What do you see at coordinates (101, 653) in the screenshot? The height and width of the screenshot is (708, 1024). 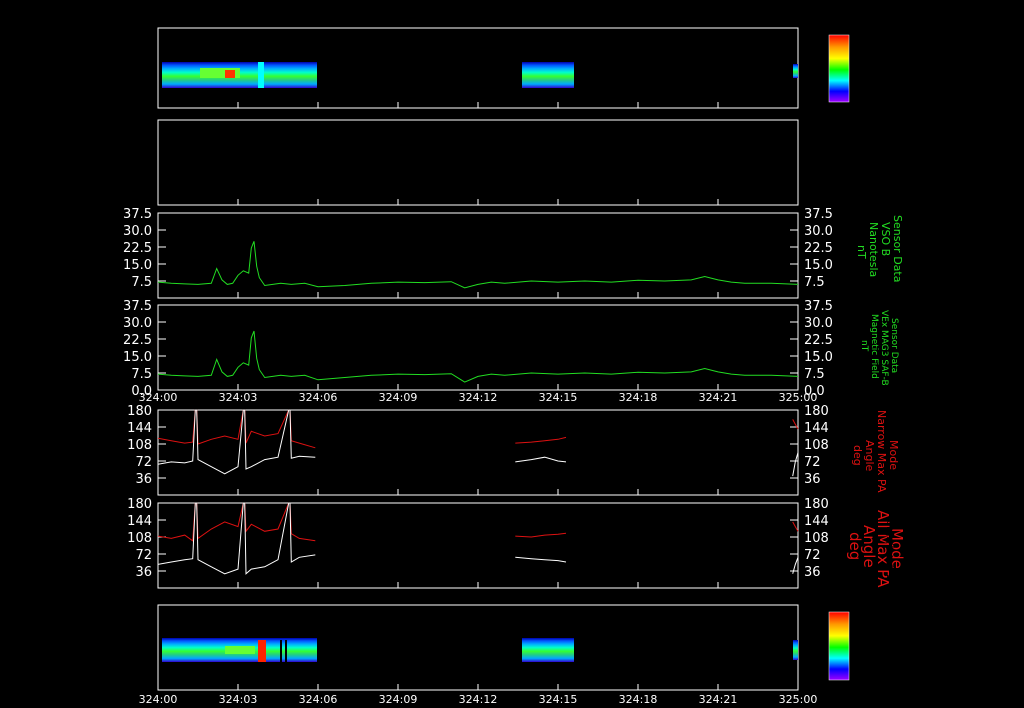 I see `p7-ylabel-b: eV` at bounding box center [101, 653].